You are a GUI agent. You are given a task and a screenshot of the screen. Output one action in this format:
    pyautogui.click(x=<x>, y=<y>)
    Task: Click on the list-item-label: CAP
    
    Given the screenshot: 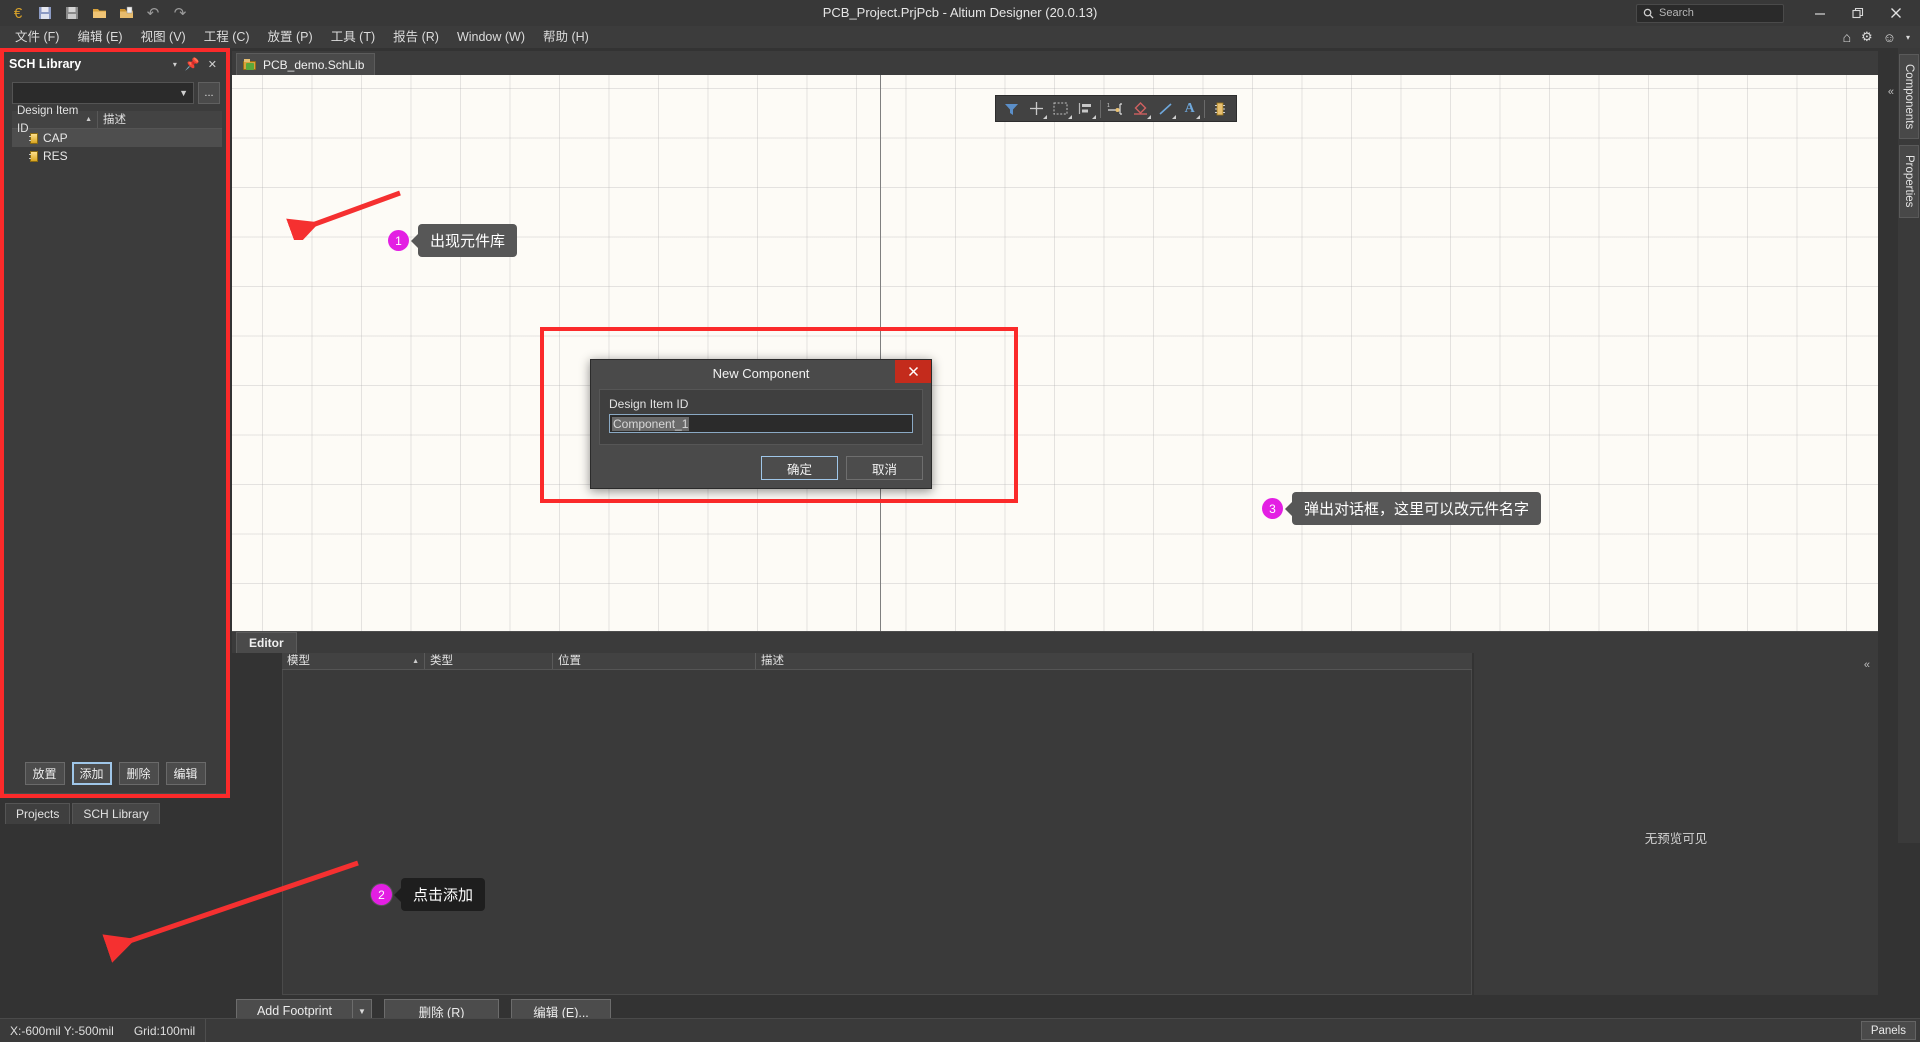 What is the action you would take?
    pyautogui.click(x=55, y=138)
    